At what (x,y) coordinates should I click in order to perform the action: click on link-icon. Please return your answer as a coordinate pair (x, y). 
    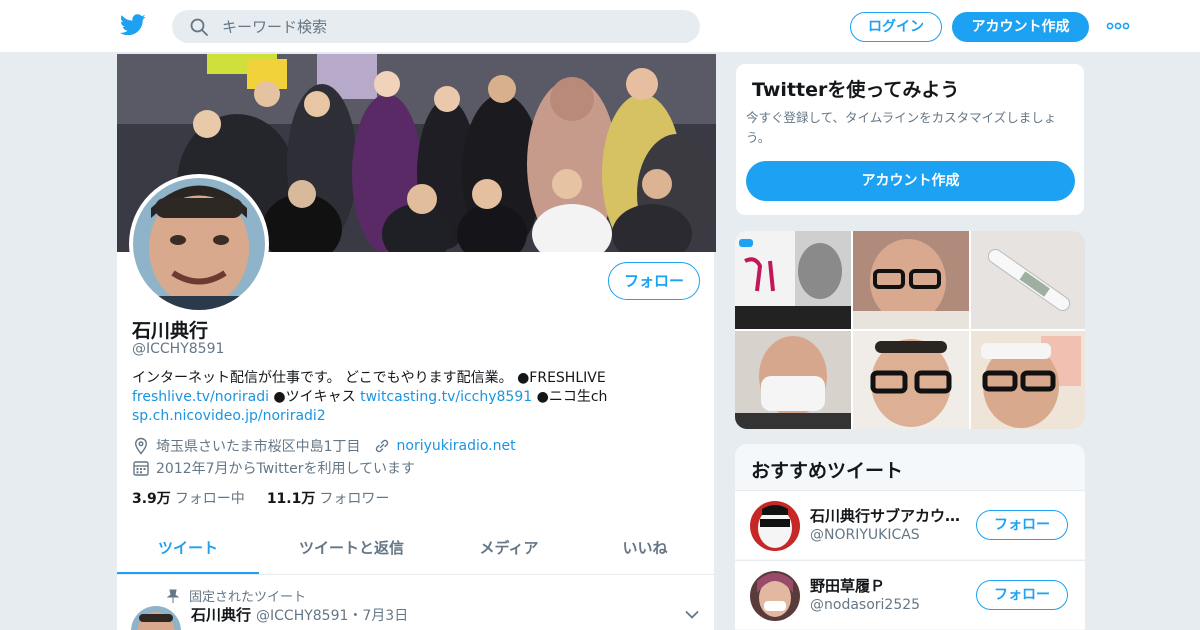
    Looking at the image, I should click on (381, 446).